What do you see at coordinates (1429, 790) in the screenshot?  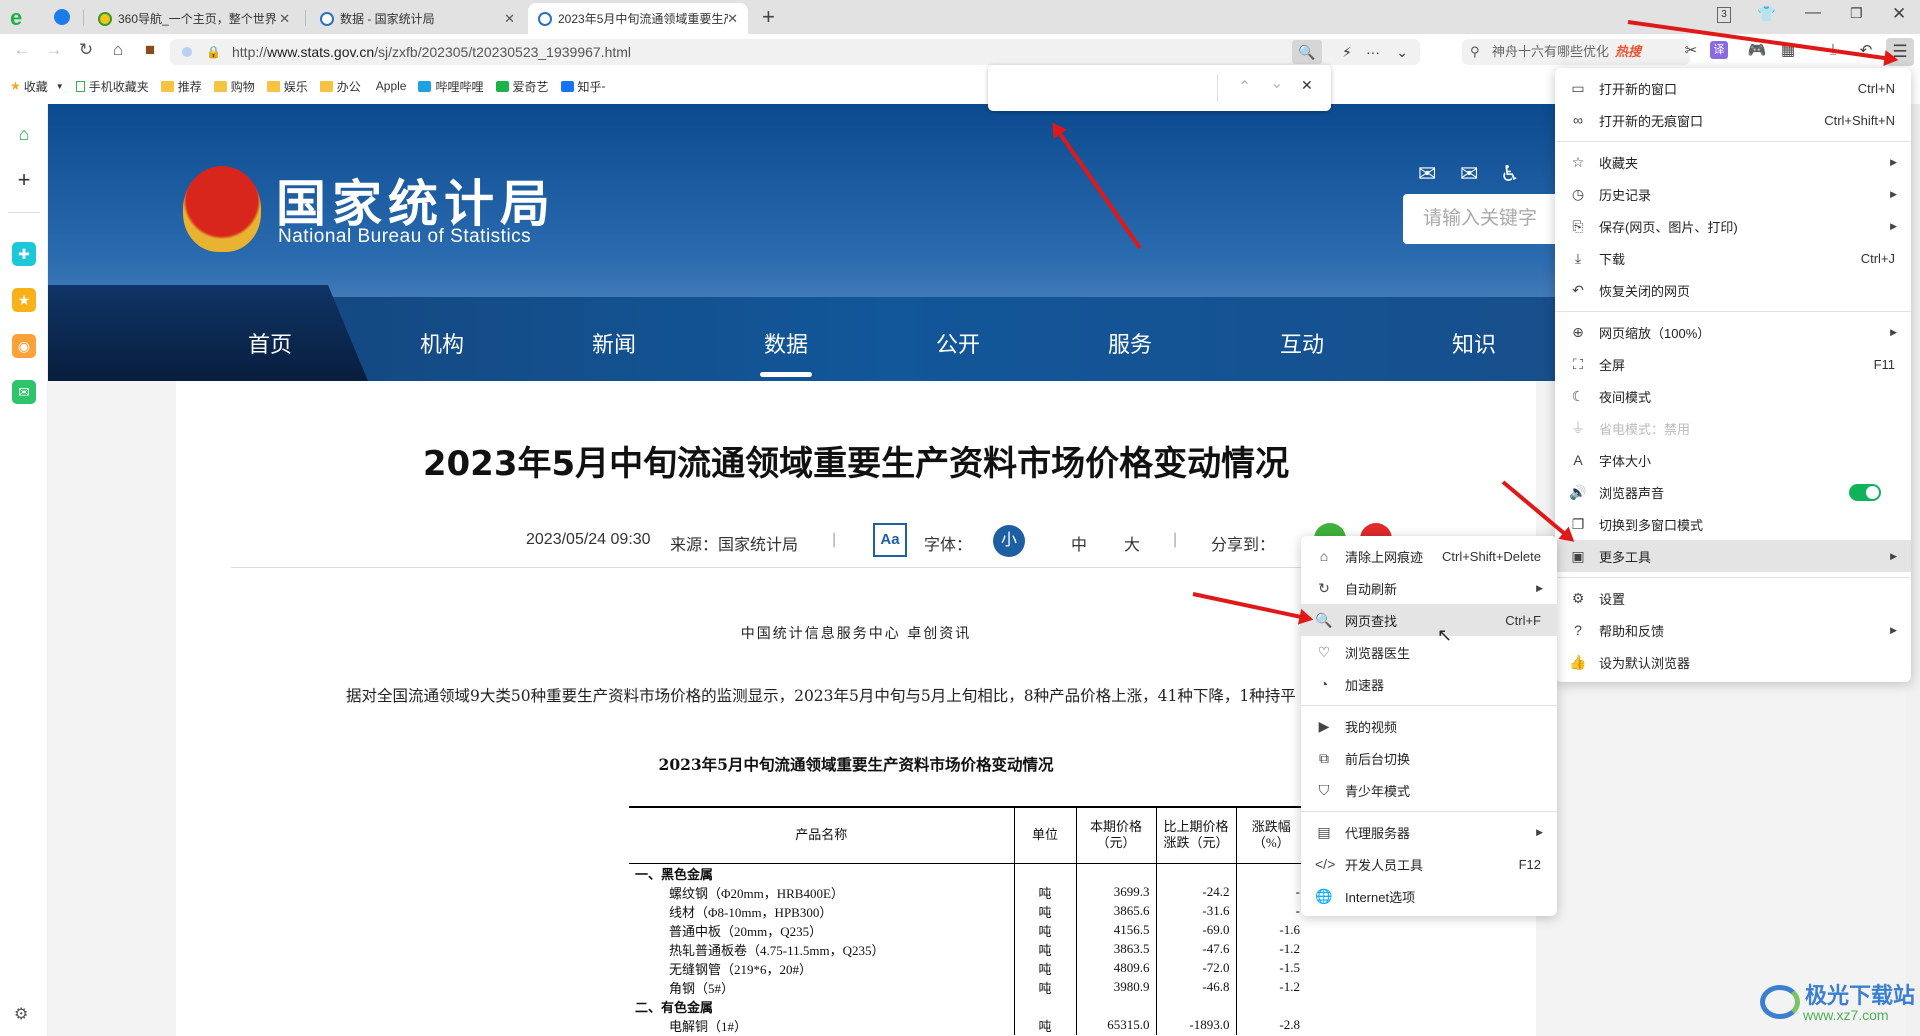 I see `menu-item: ⛉ 青少年模式` at bounding box center [1429, 790].